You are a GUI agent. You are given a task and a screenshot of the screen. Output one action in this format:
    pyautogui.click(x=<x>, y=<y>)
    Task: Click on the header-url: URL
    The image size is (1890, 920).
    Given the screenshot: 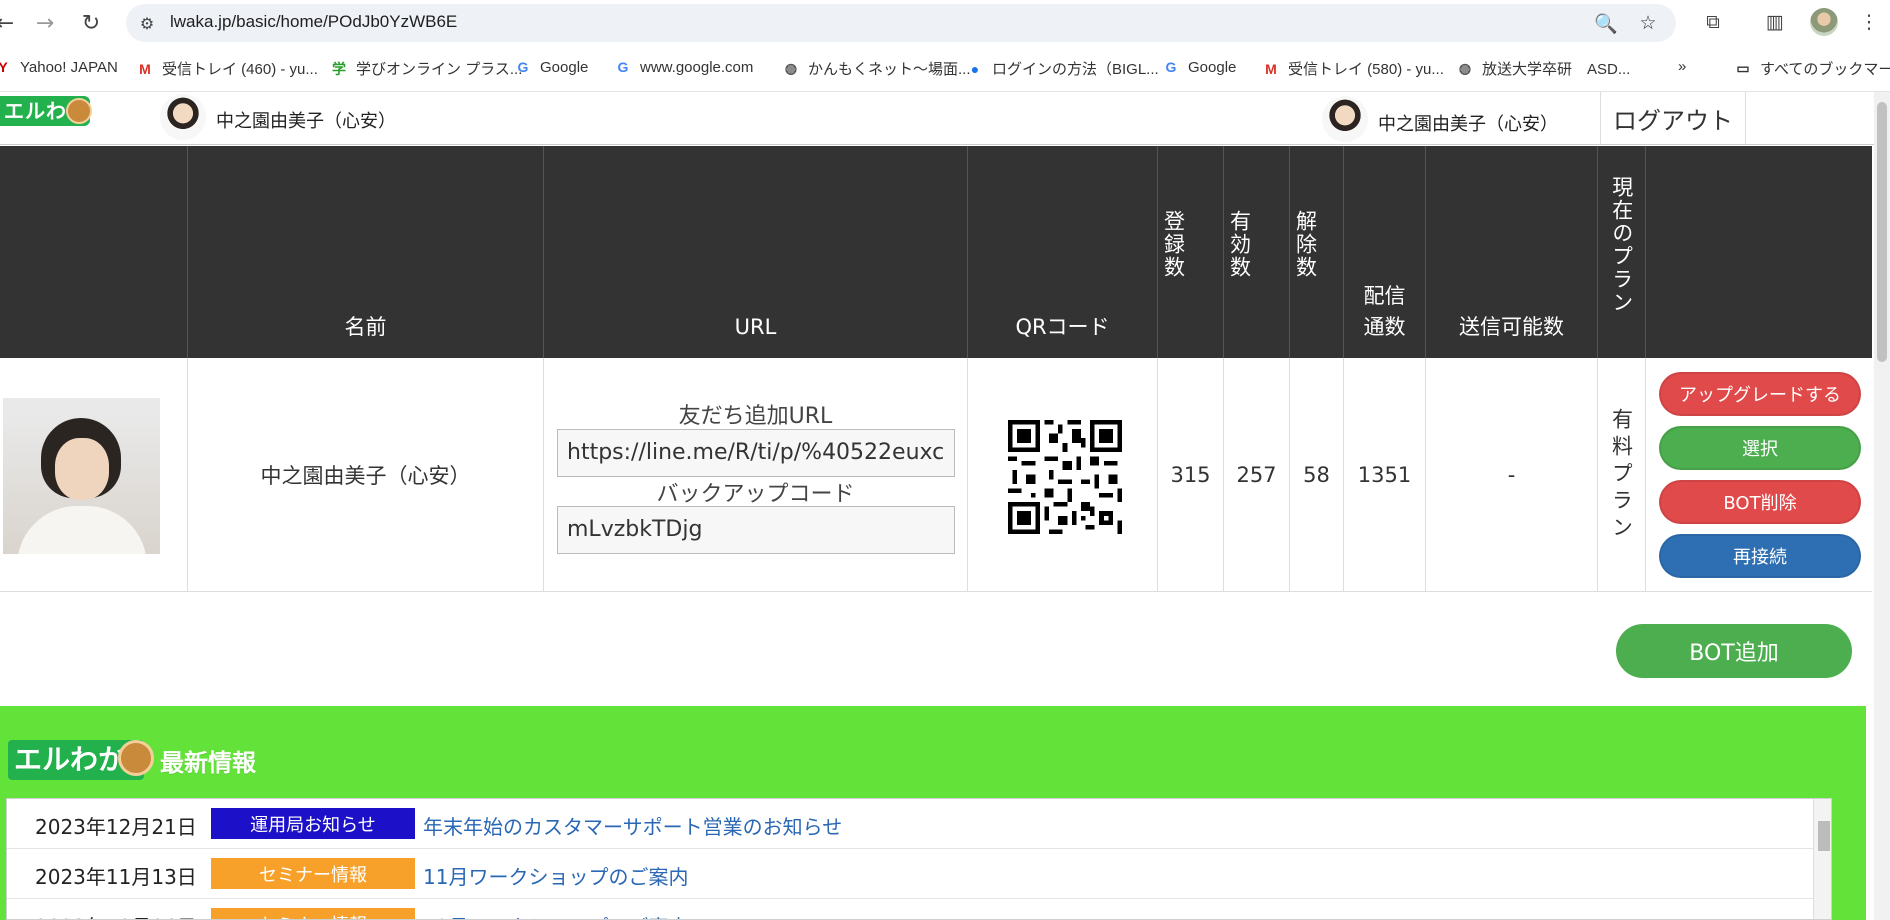 What is the action you would take?
    pyautogui.click(x=756, y=252)
    